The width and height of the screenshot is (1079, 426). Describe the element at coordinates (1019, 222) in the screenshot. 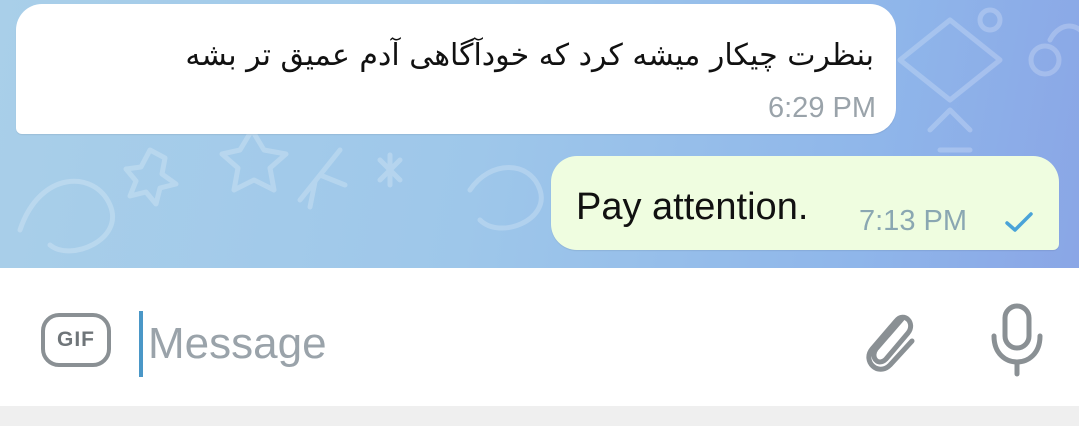

I see `sent-check-icon` at that location.